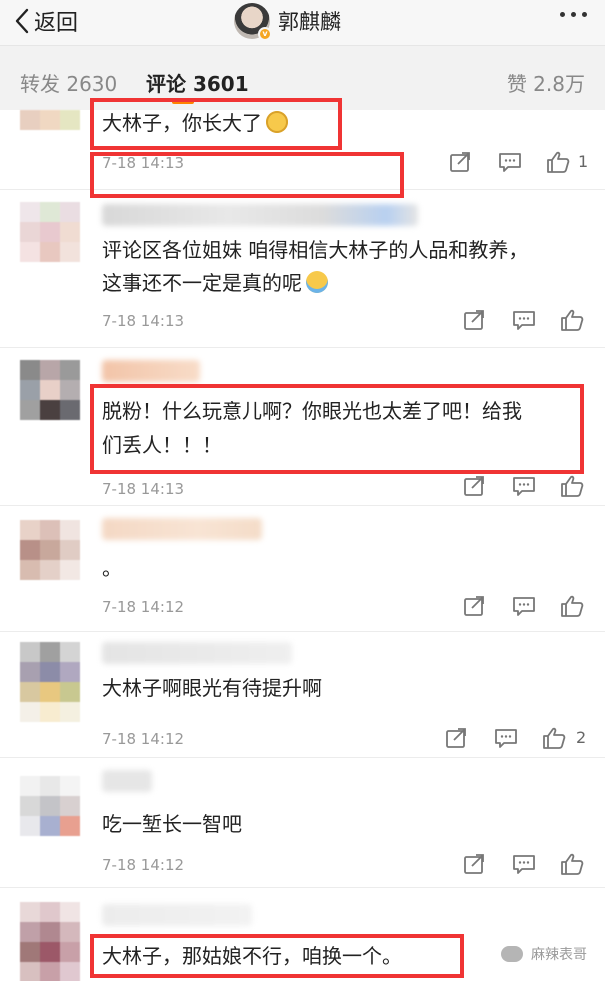 Image resolution: width=605 pixels, height=981 pixels. I want to click on user-name: 郭麒麟, so click(309, 21).